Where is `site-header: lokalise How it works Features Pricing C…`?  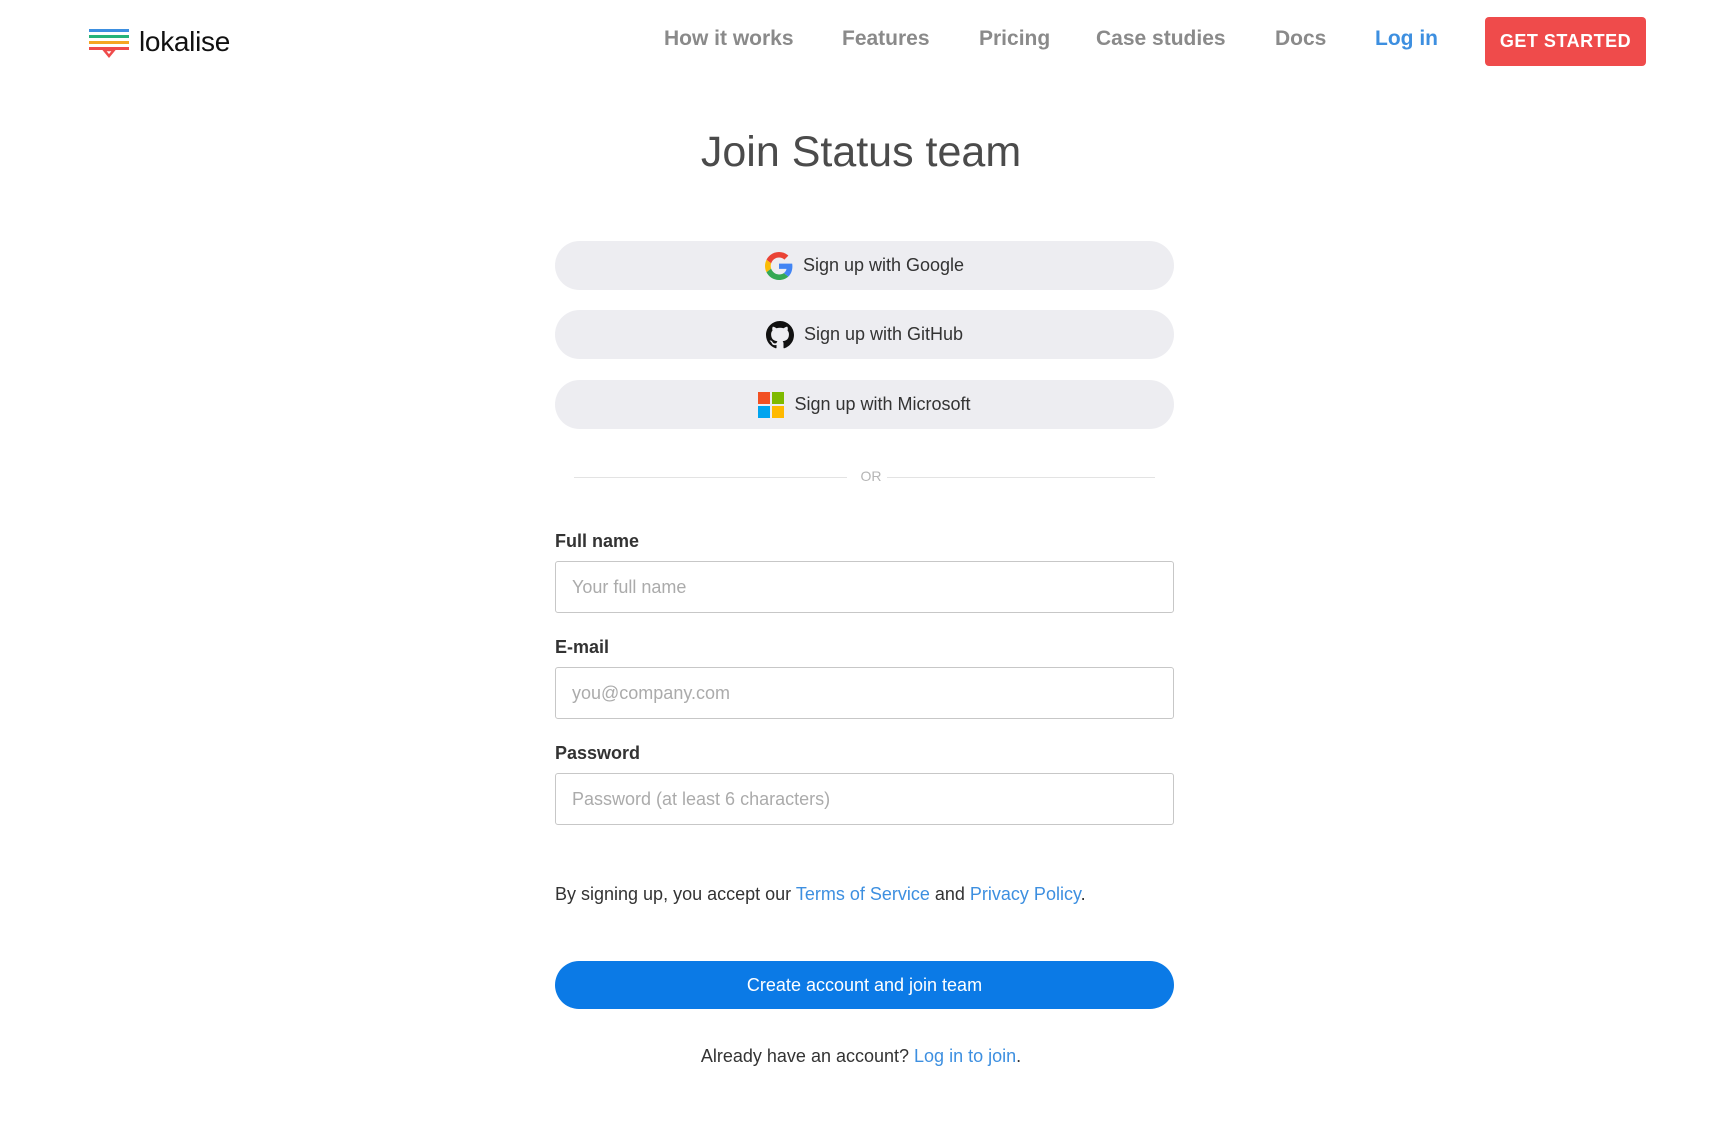 site-header: lokalise How it works Features Pricing C… is located at coordinates (861, 41).